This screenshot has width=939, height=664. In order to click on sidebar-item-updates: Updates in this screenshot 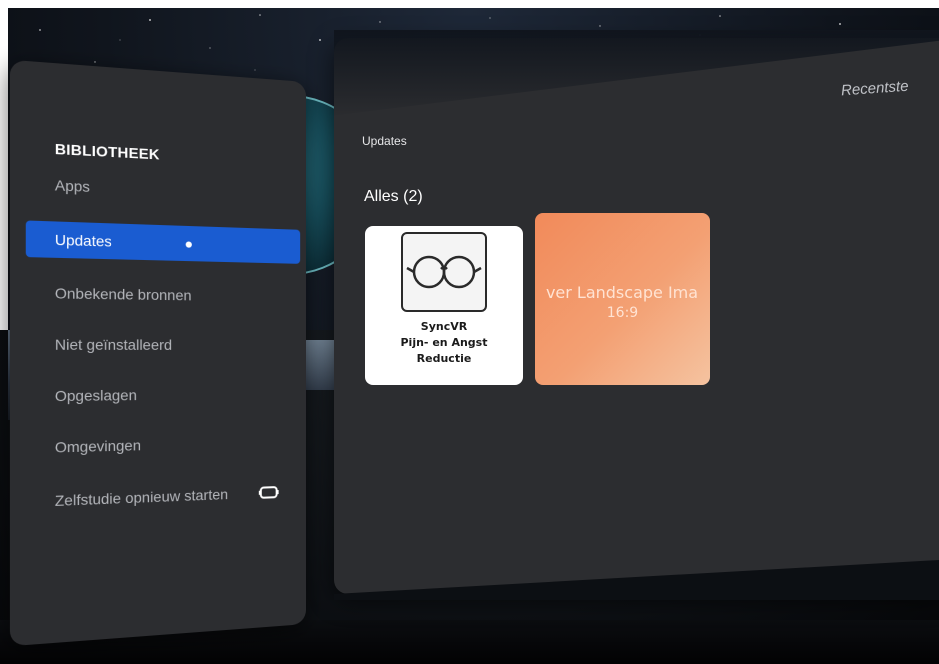, I will do `click(163, 242)`.